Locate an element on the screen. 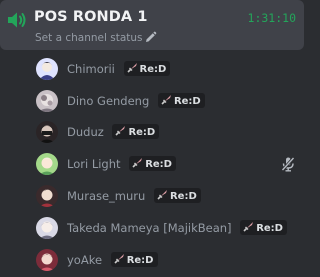 The image size is (320, 277). user-name: Dino Gendeng Re:D is located at coordinates (136, 100).